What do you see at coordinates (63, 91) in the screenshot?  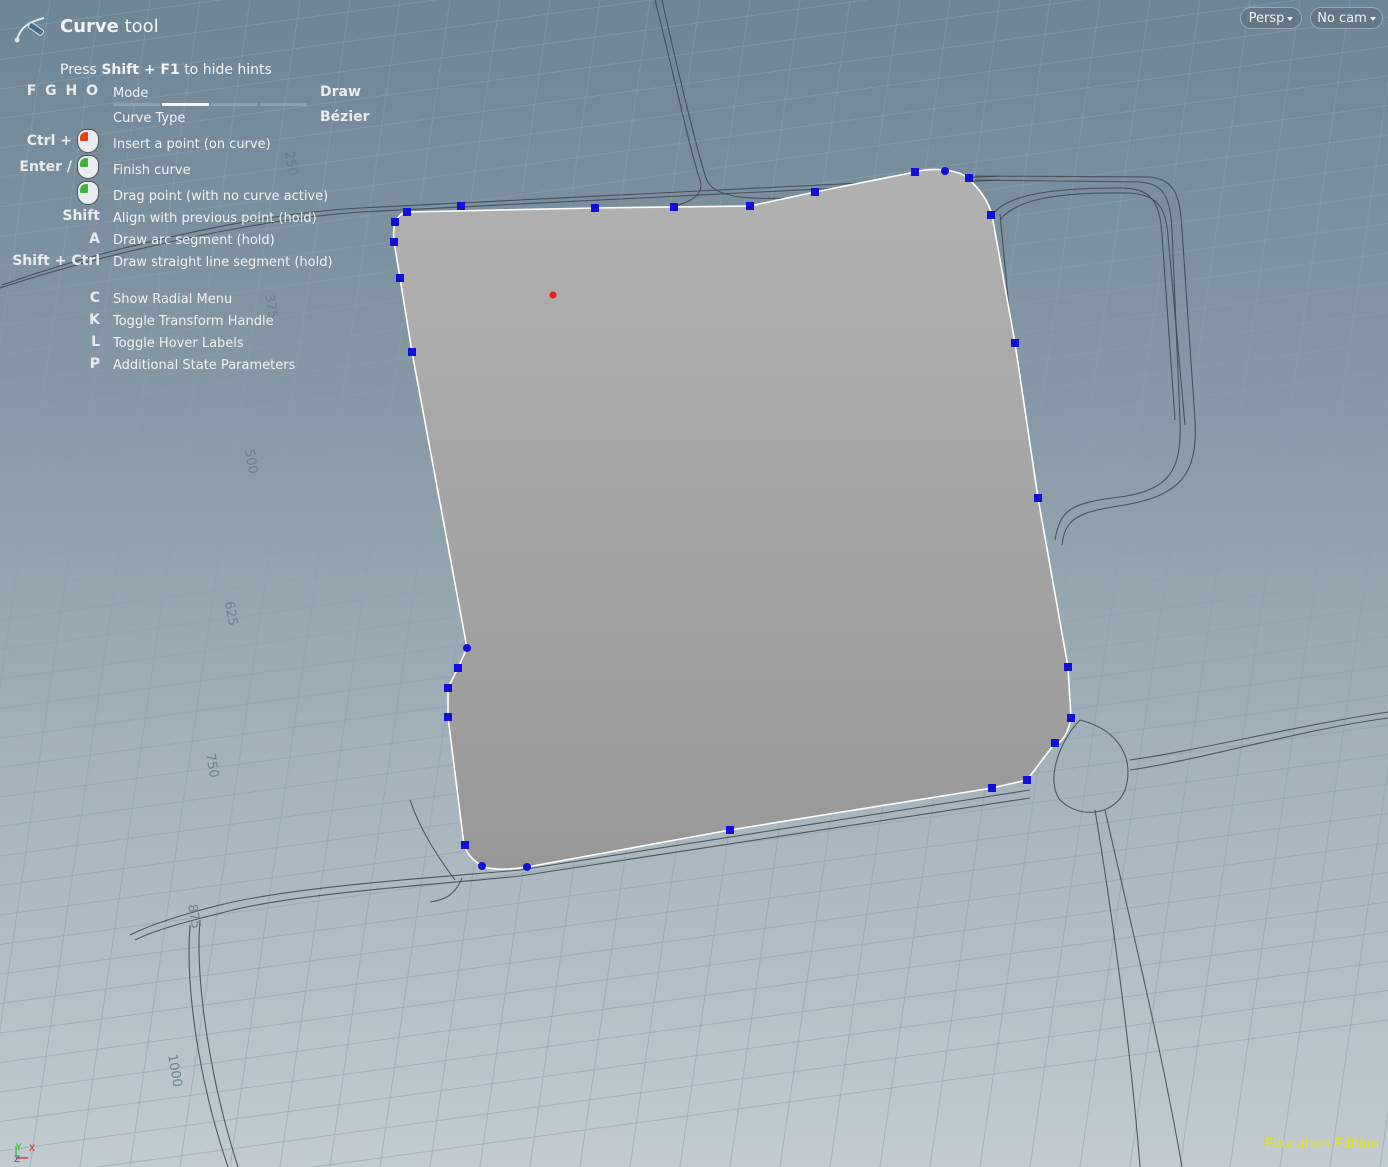 I see `mode-keys: F G H O` at bounding box center [63, 91].